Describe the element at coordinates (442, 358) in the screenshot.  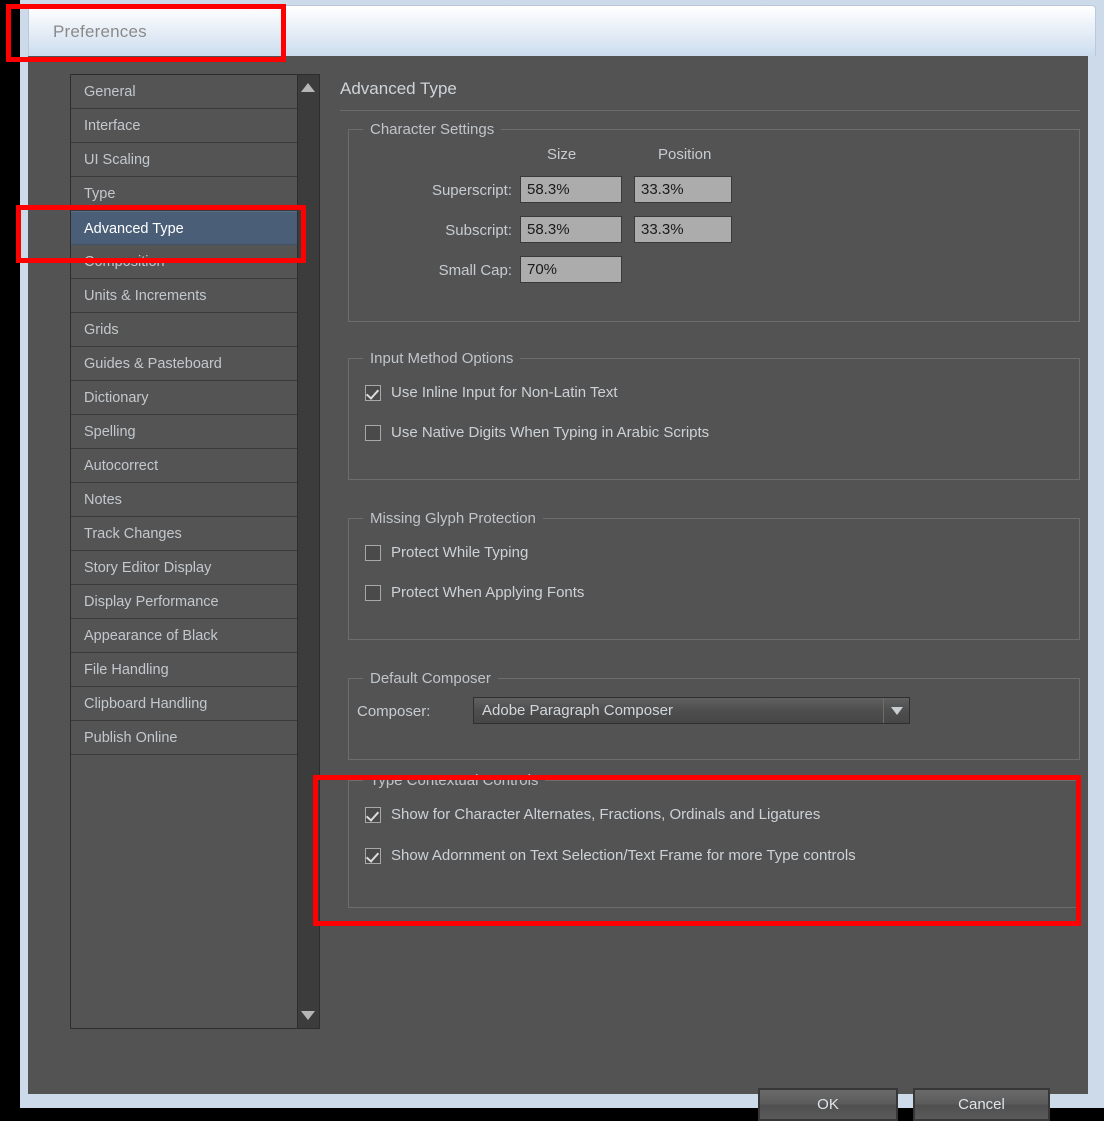
I see `input-method-options-legend: Input Method Options` at that location.